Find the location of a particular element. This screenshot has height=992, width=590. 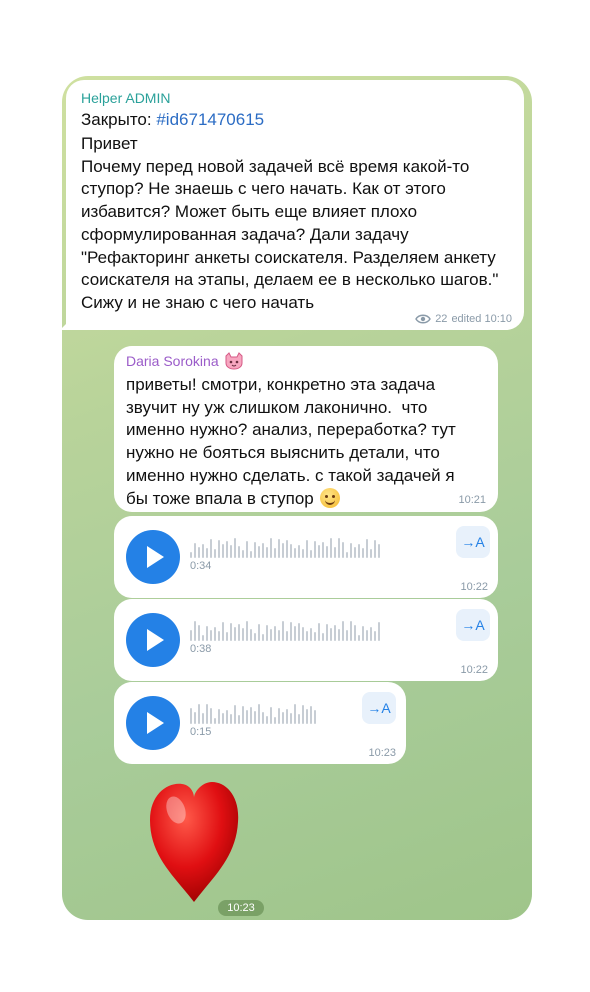

hashtag-link: #id671470615 is located at coordinates (210, 119).